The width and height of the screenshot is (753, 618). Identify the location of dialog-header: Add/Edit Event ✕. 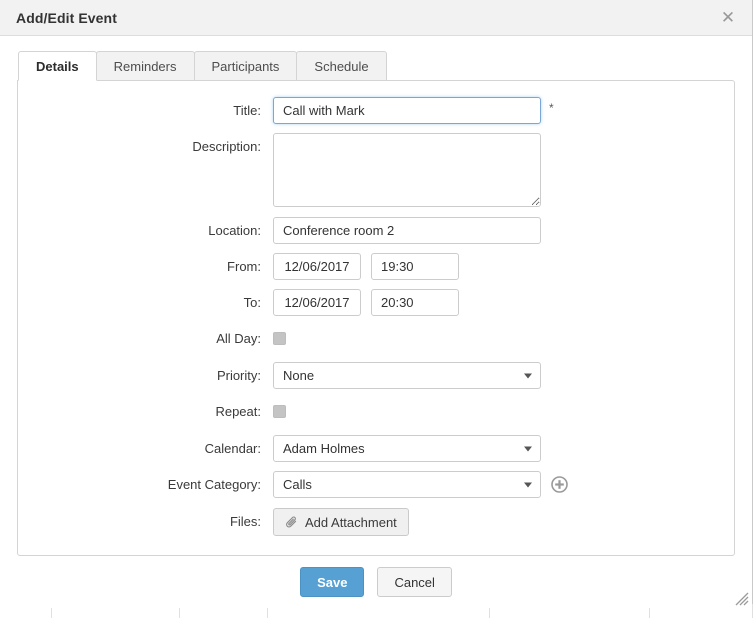
(376, 18).